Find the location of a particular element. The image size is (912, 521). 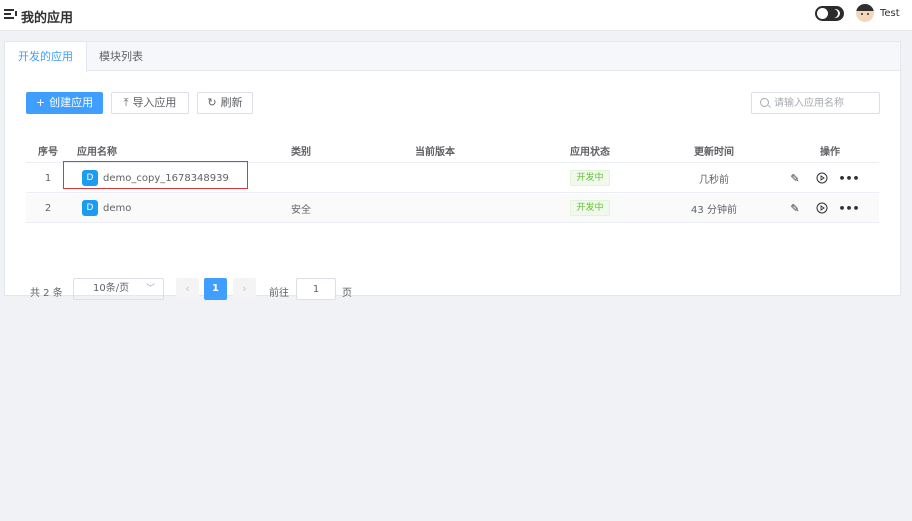

column-header-updated: 更新时间 is located at coordinates (714, 152).